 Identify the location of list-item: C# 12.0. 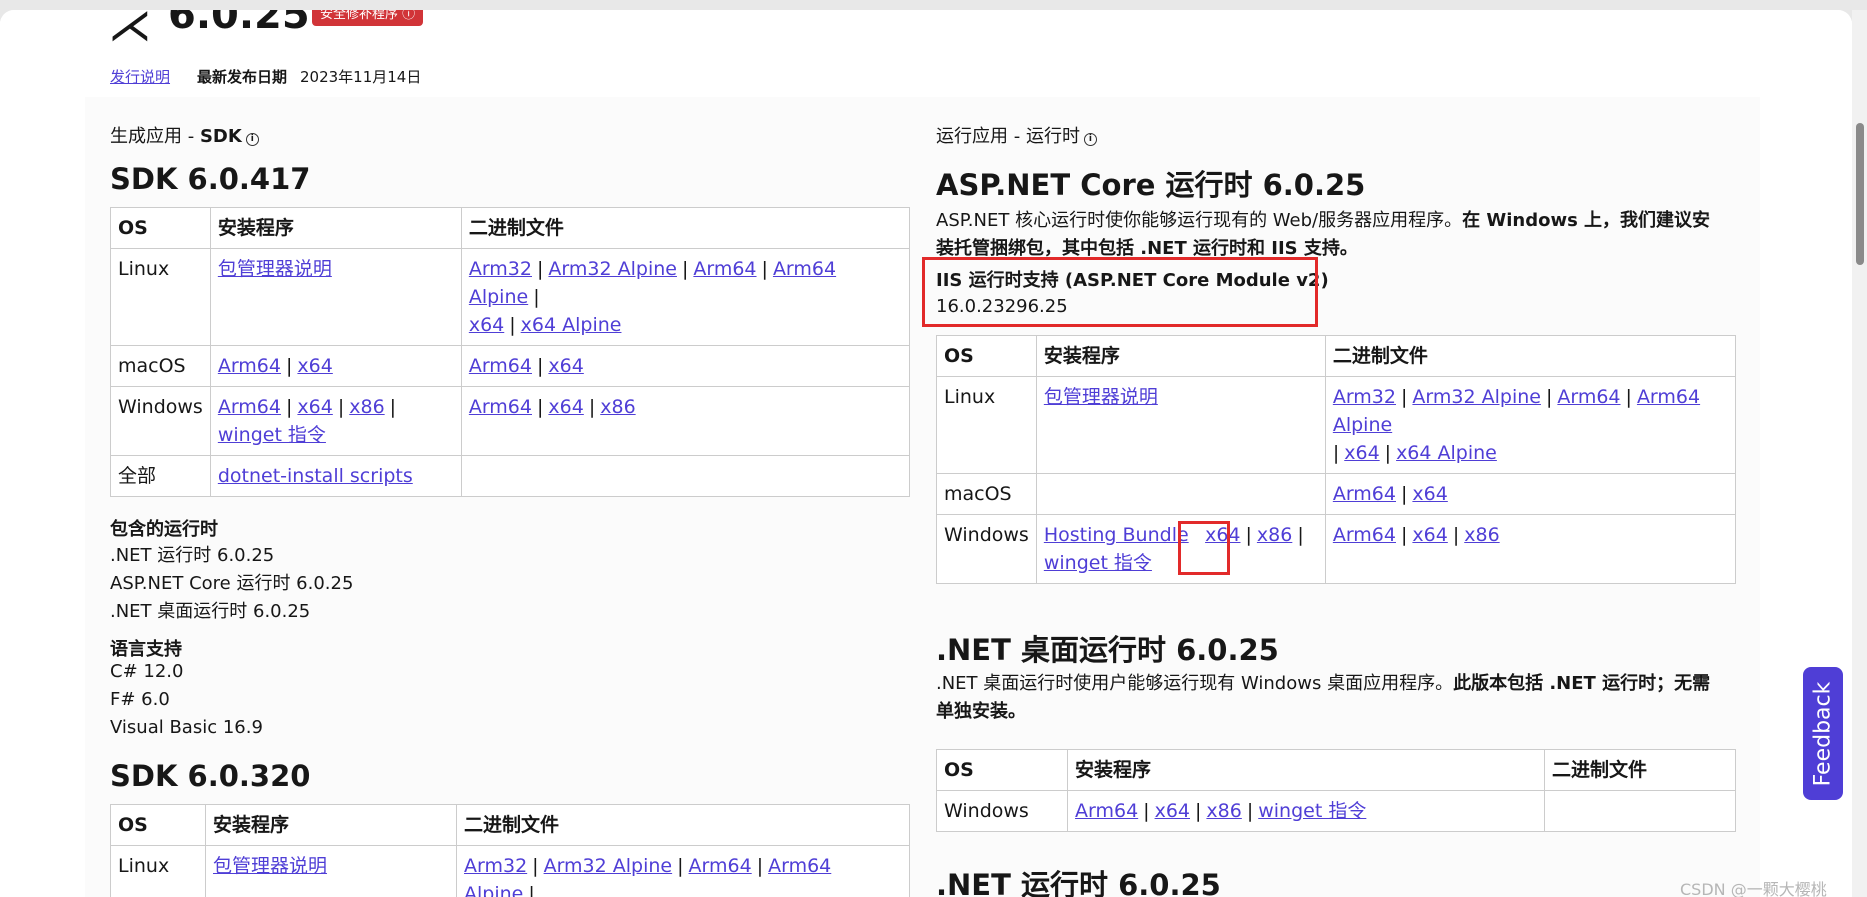
(147, 671).